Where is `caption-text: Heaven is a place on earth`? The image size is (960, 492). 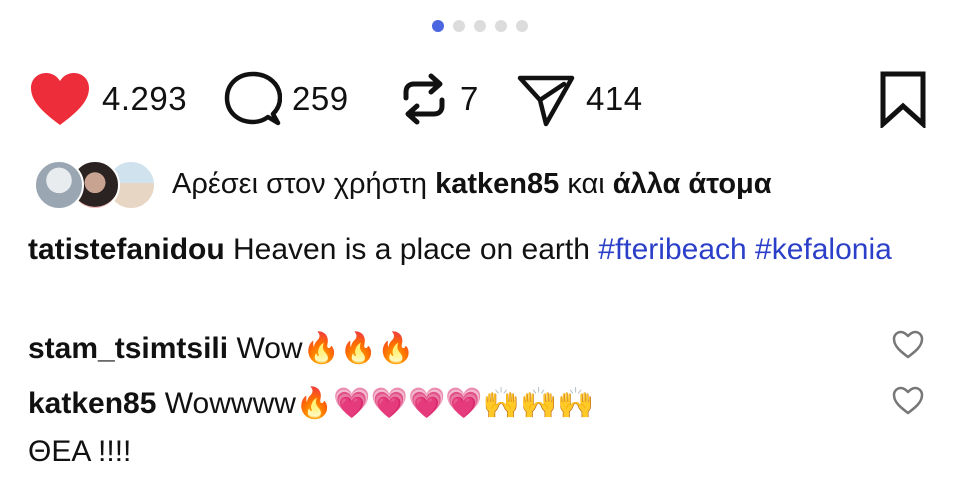 caption-text: Heaven is a place on earth is located at coordinates (411, 249).